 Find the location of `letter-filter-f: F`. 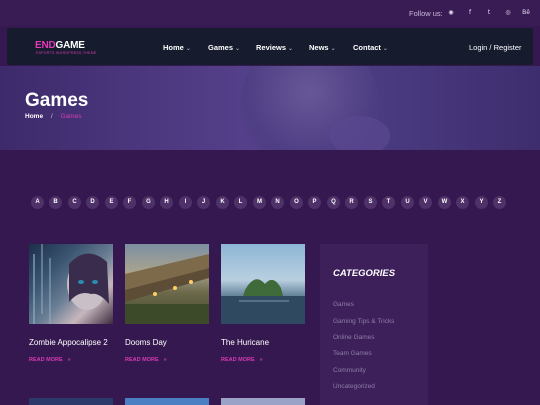

letter-filter-f: F is located at coordinates (129, 202).